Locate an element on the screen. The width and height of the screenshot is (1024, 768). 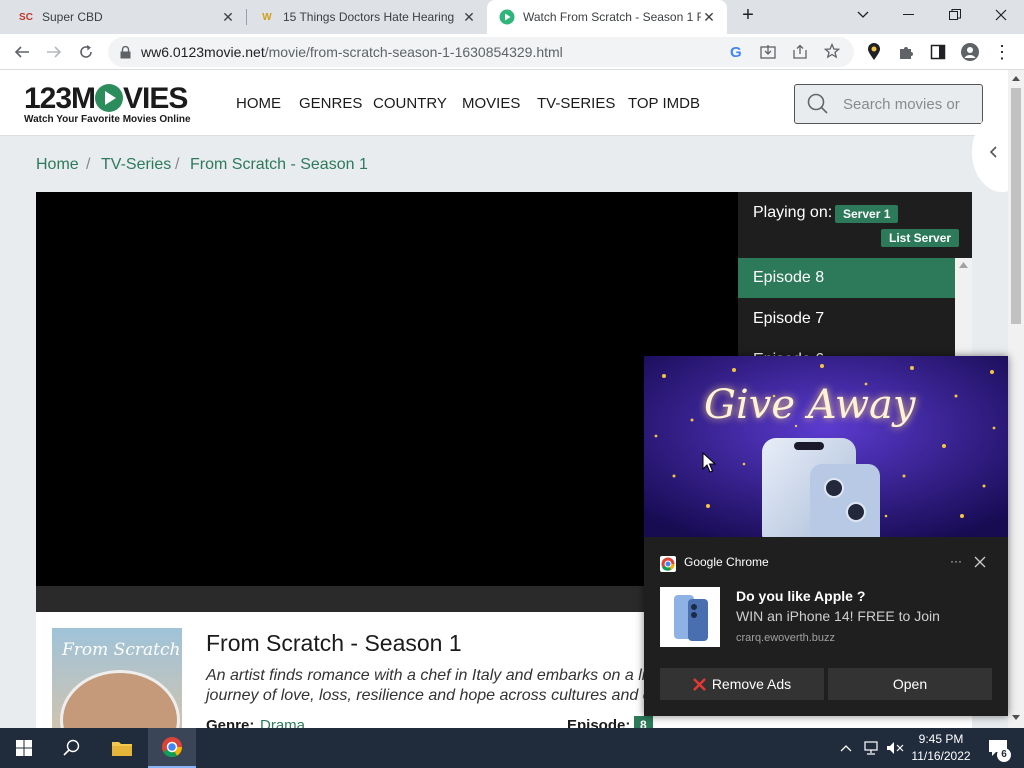
tab-search-chevron-icon is located at coordinates (863, 15).